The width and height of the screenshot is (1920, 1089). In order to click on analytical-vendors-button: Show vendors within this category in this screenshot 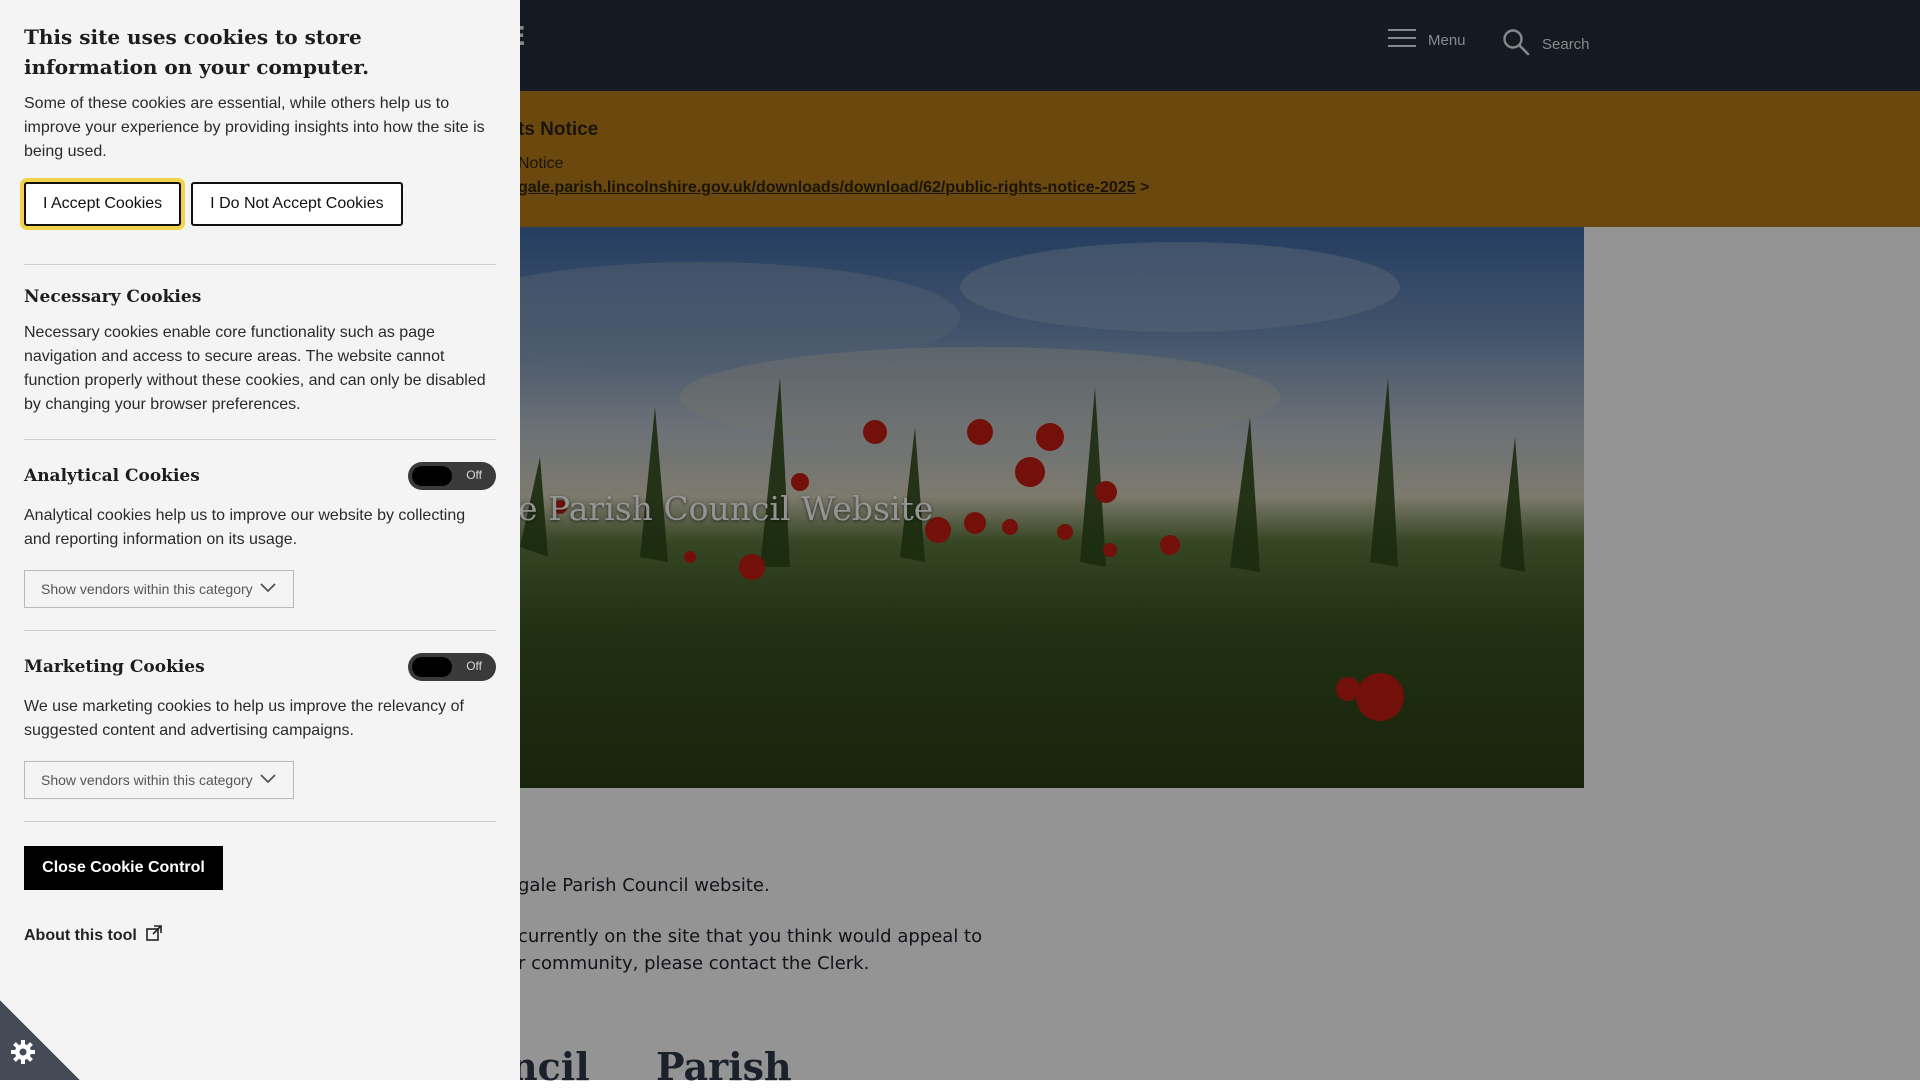, I will do `click(159, 589)`.